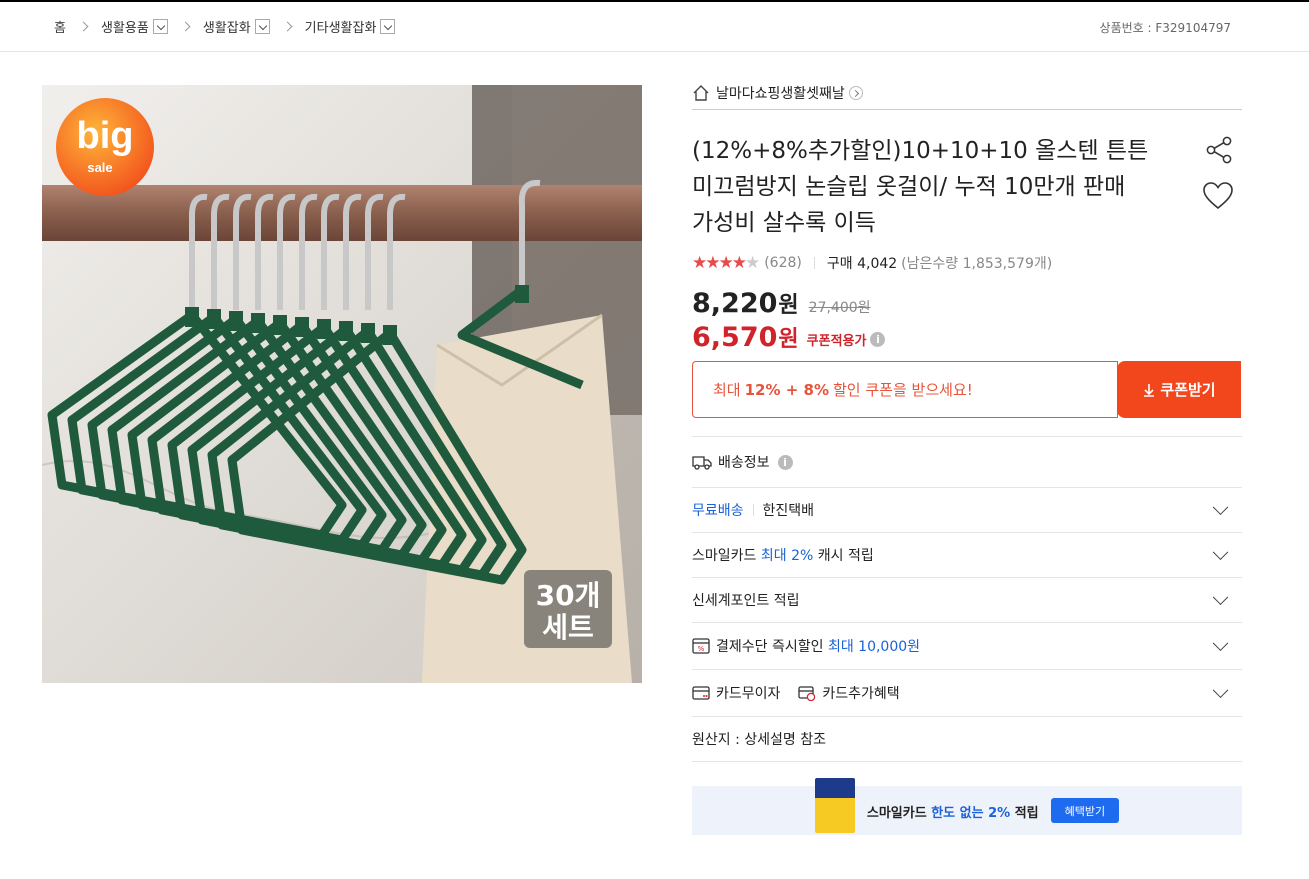 The width and height of the screenshot is (1309, 879). What do you see at coordinates (1165, 28) in the screenshot?
I see `product-number: 상품번호 : F329104797` at bounding box center [1165, 28].